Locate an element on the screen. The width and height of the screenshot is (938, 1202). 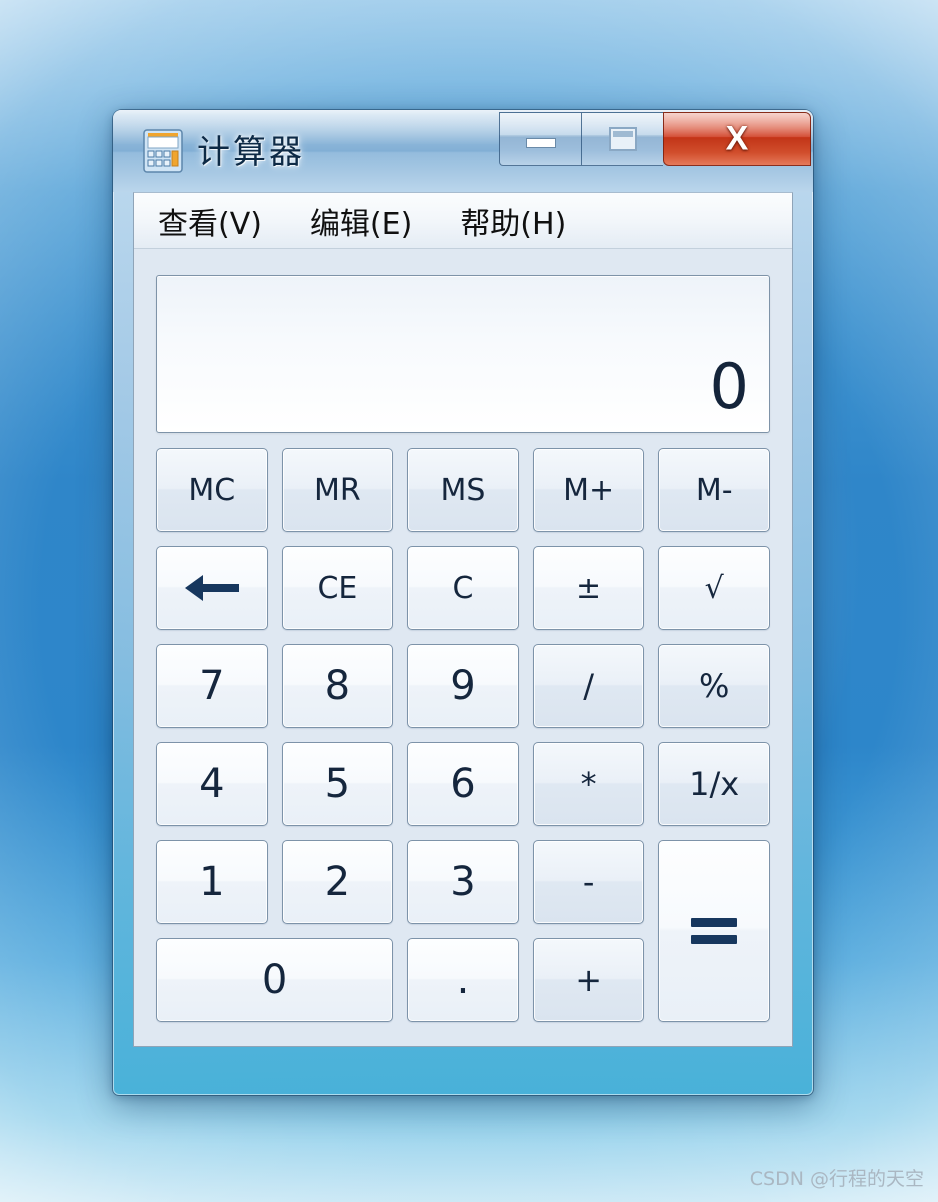
key-0-label: 0 is located at coordinates (274, 980).